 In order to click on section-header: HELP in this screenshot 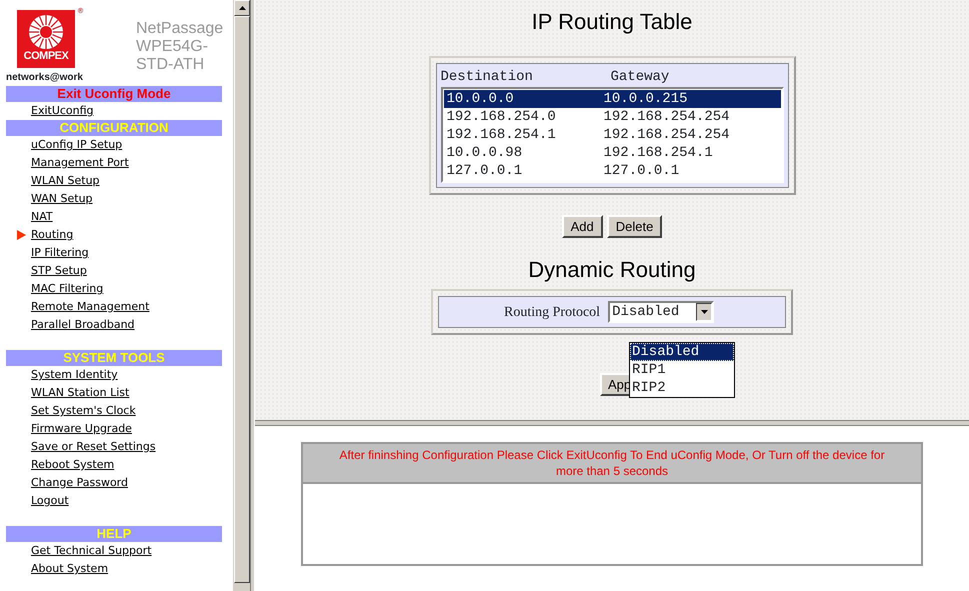, I will do `click(114, 534)`.